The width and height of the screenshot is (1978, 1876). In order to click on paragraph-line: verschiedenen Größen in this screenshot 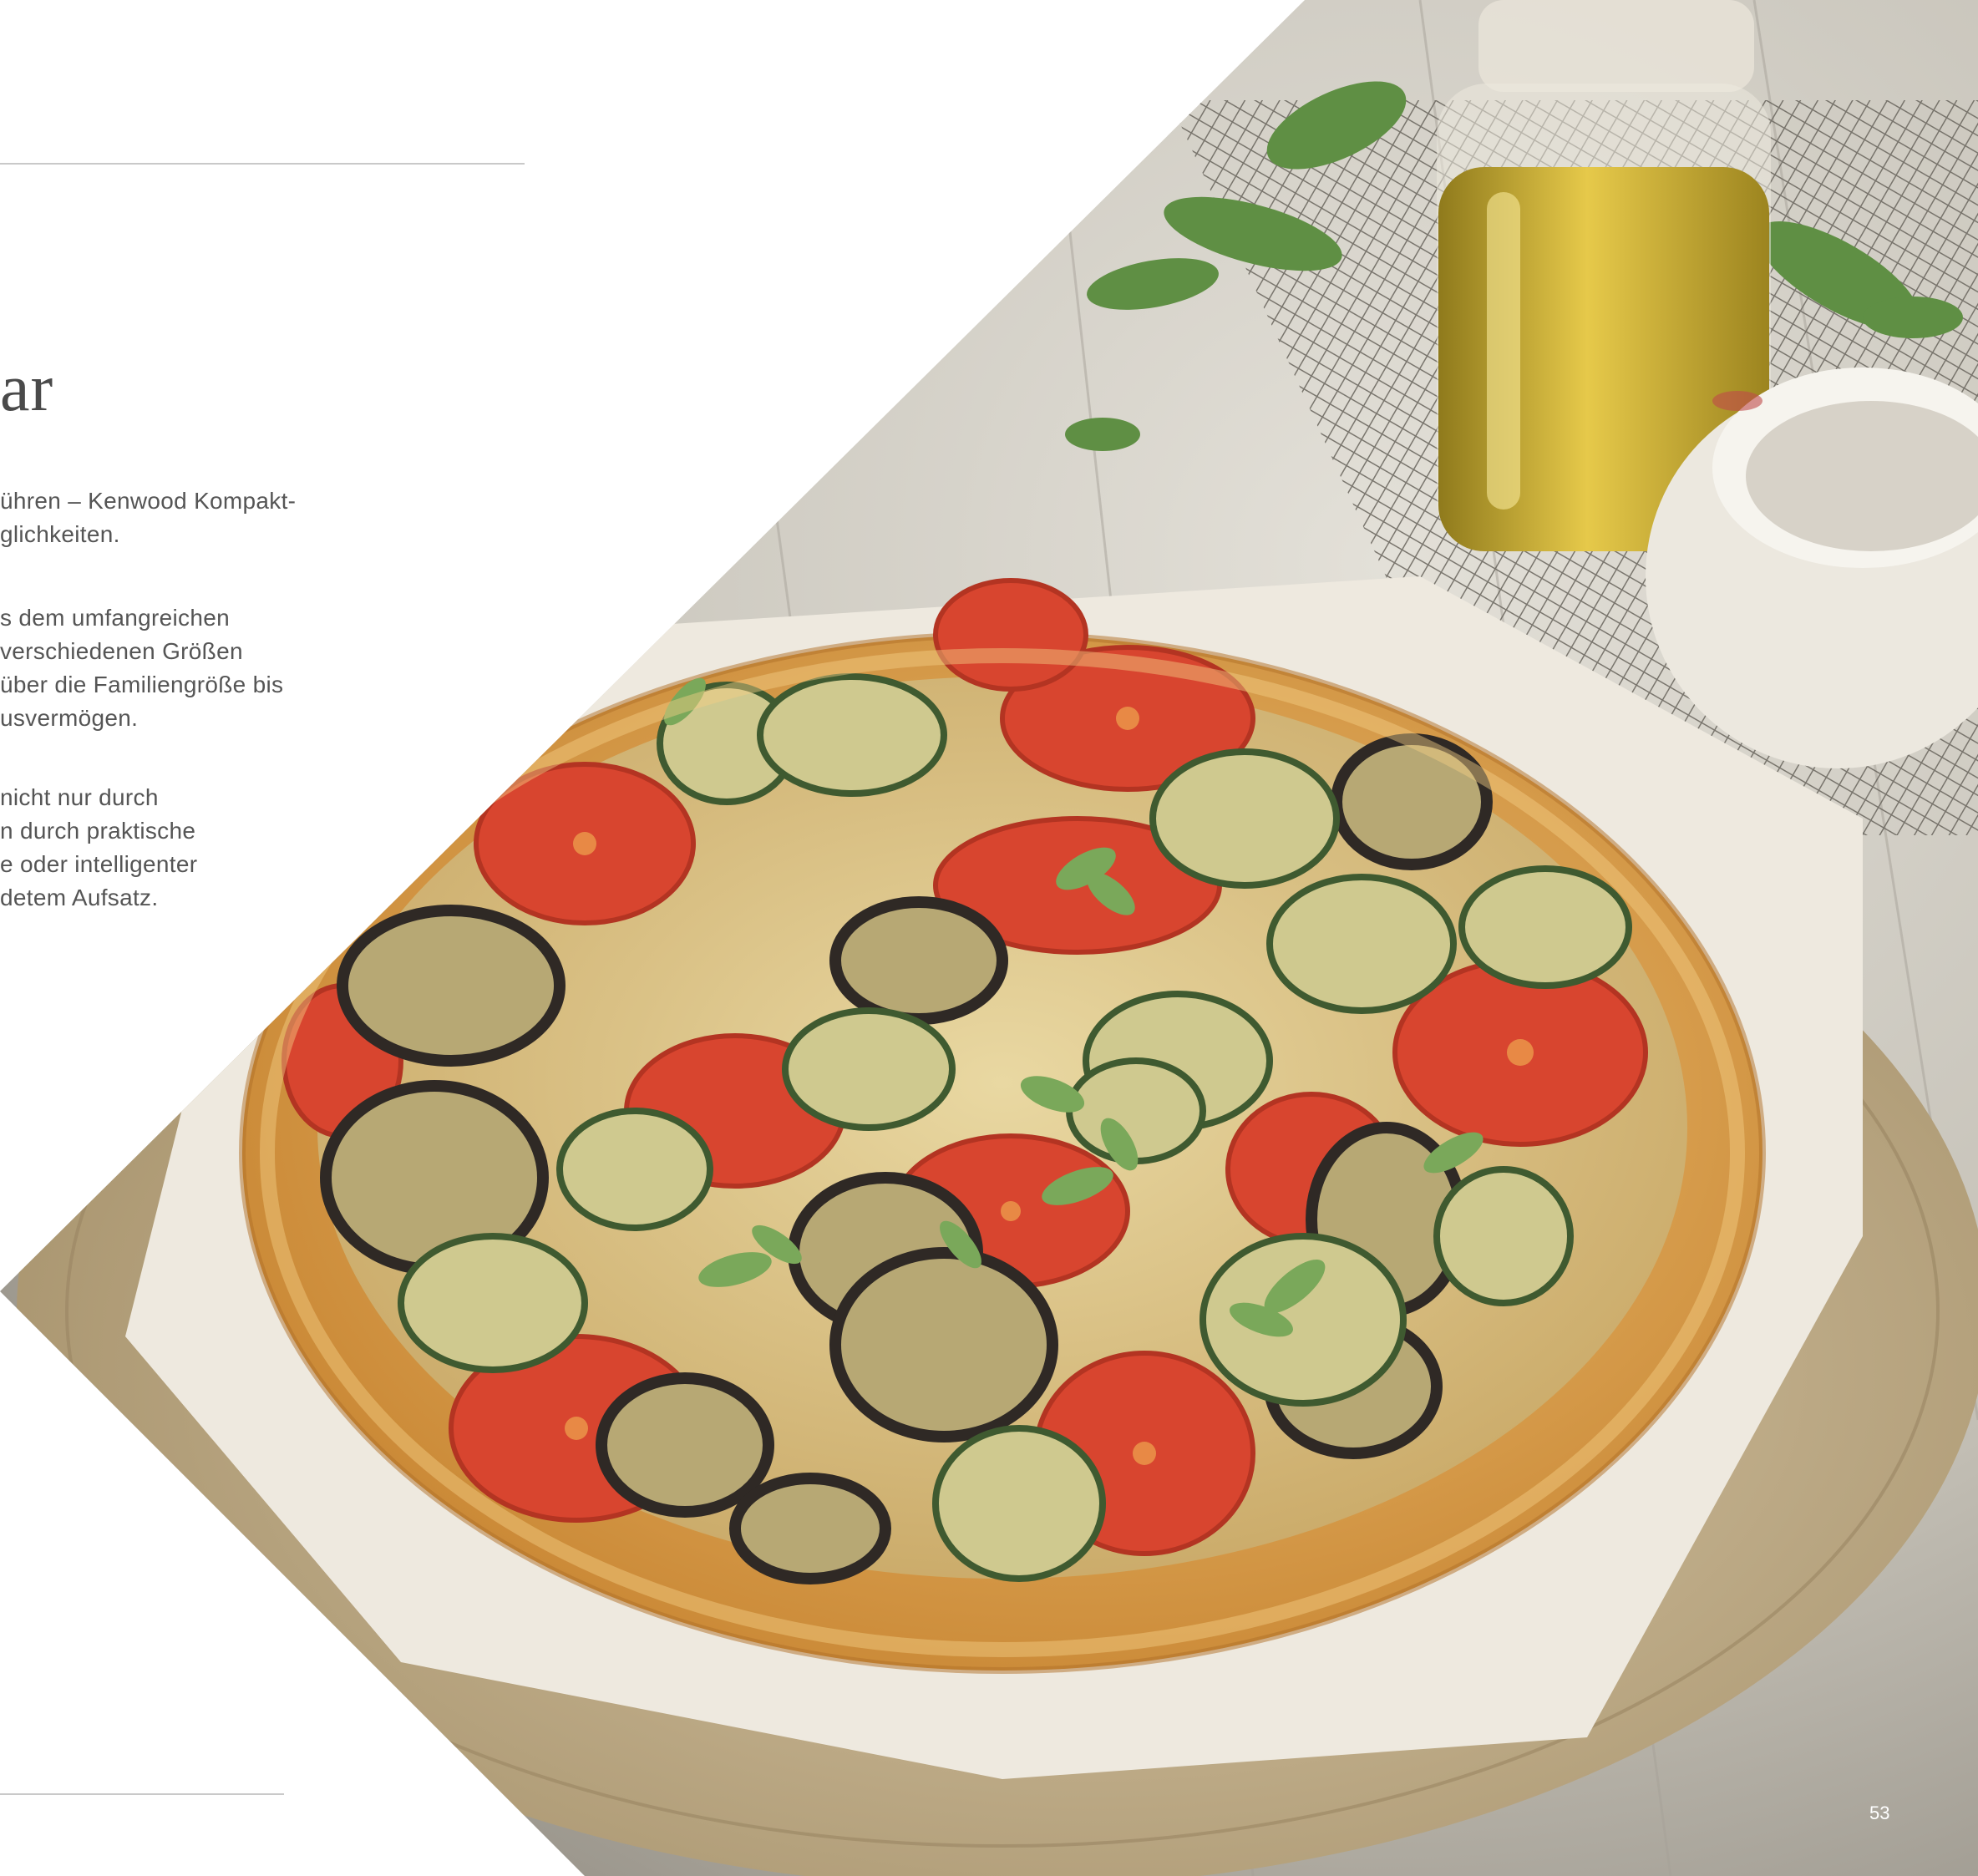, I will do `click(121, 651)`.